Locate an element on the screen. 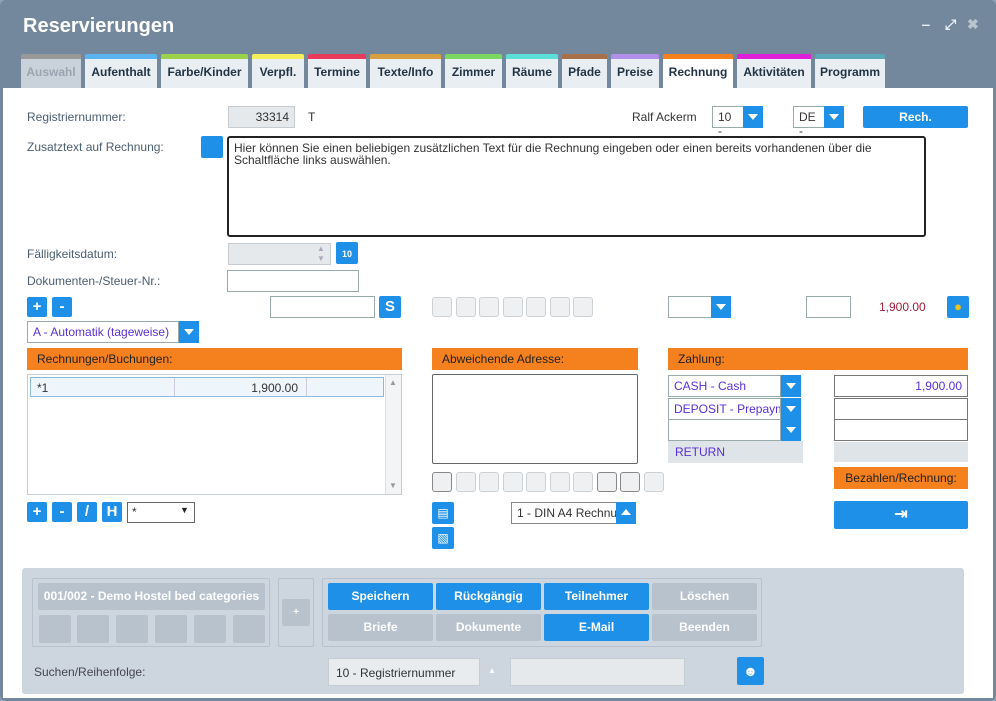  next-record-icon is located at coordinates (171, 629).